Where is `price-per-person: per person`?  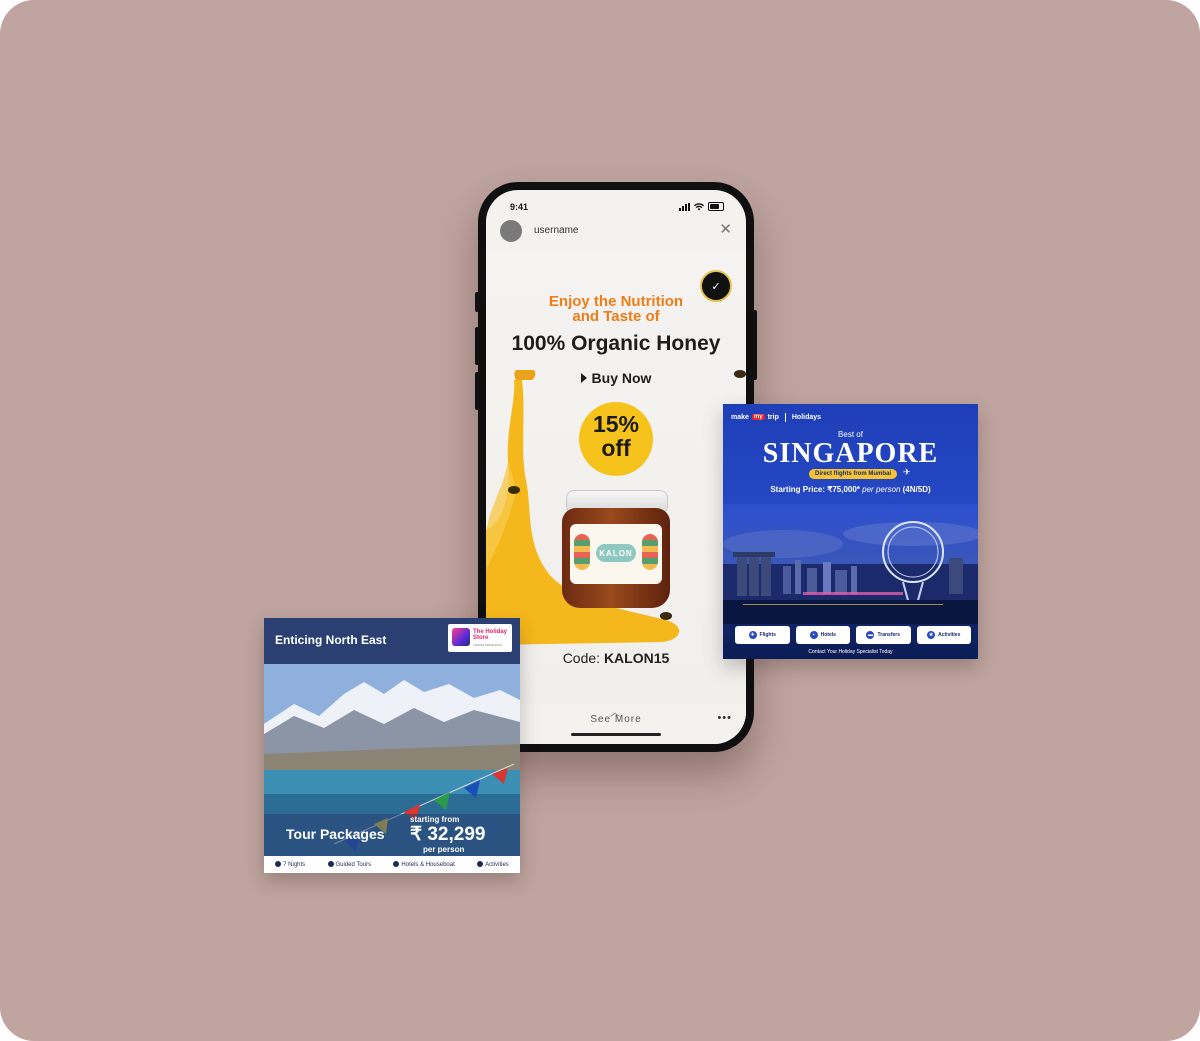
price-per-person: per person is located at coordinates (881, 489).